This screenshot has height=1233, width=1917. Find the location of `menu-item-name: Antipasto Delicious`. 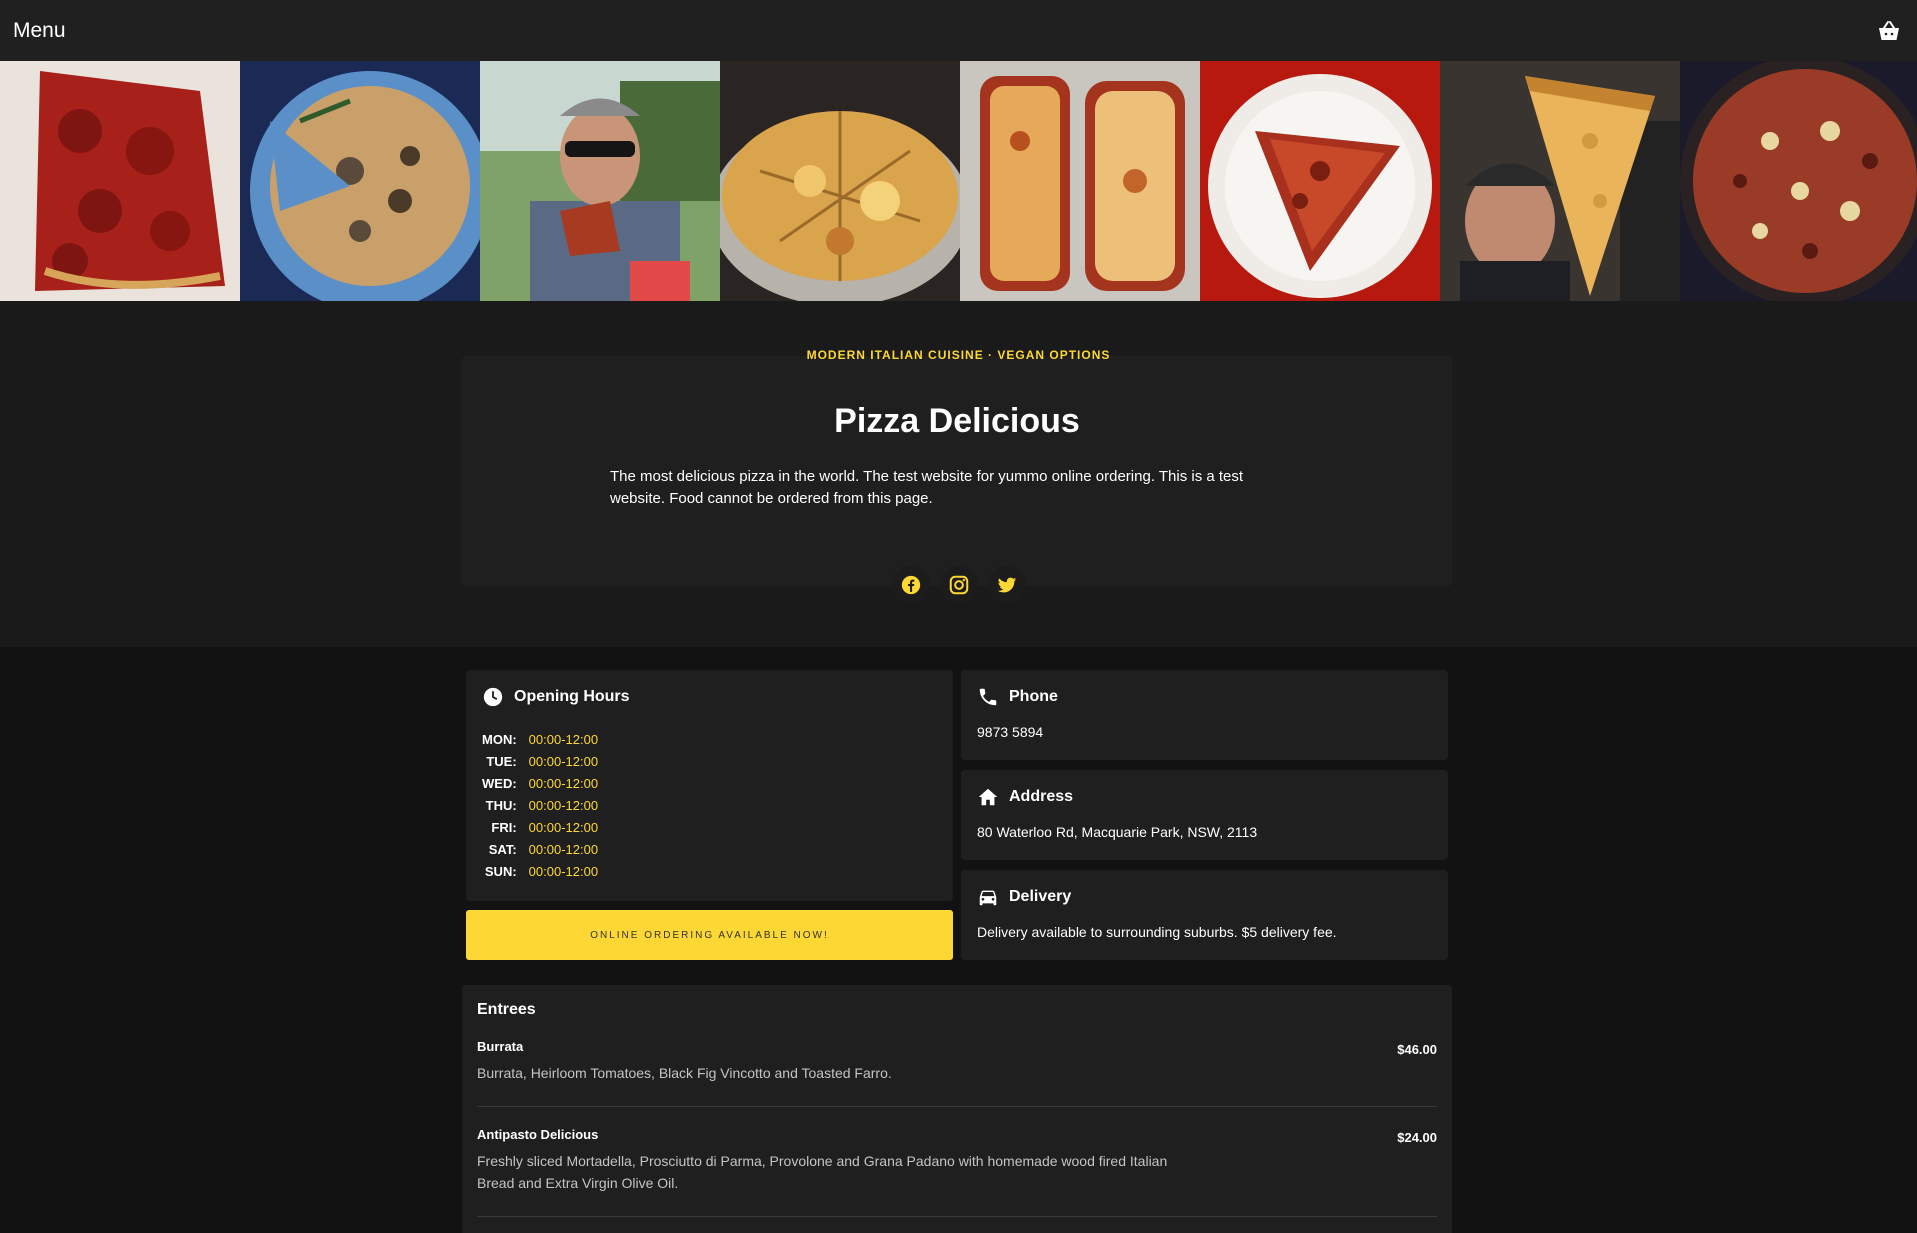

menu-item-name: Antipasto Delicious is located at coordinates (538, 1134).